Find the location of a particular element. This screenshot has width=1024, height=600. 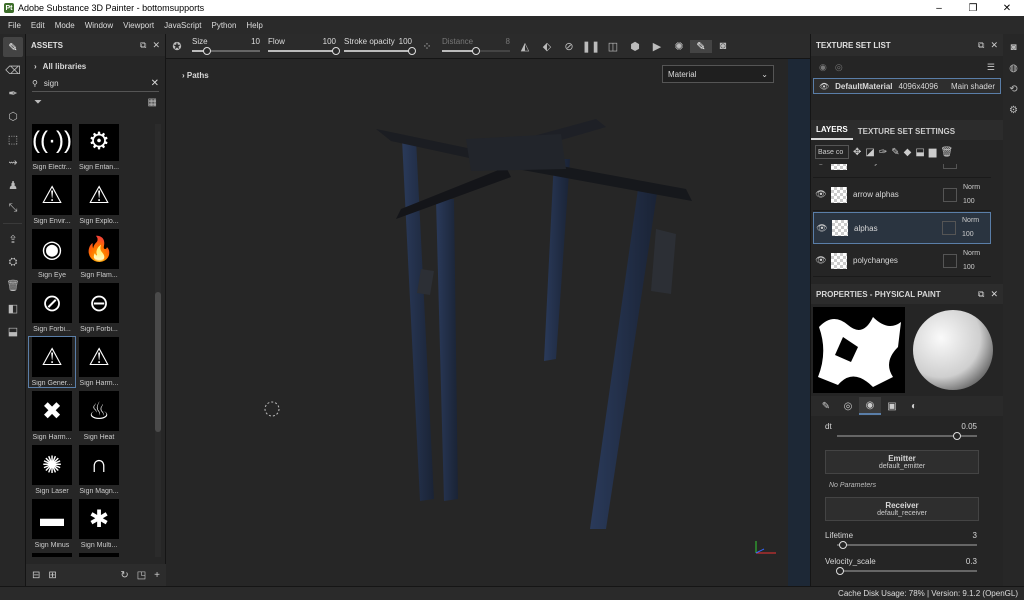

distance-value: 8 is located at coordinates (508, 41).